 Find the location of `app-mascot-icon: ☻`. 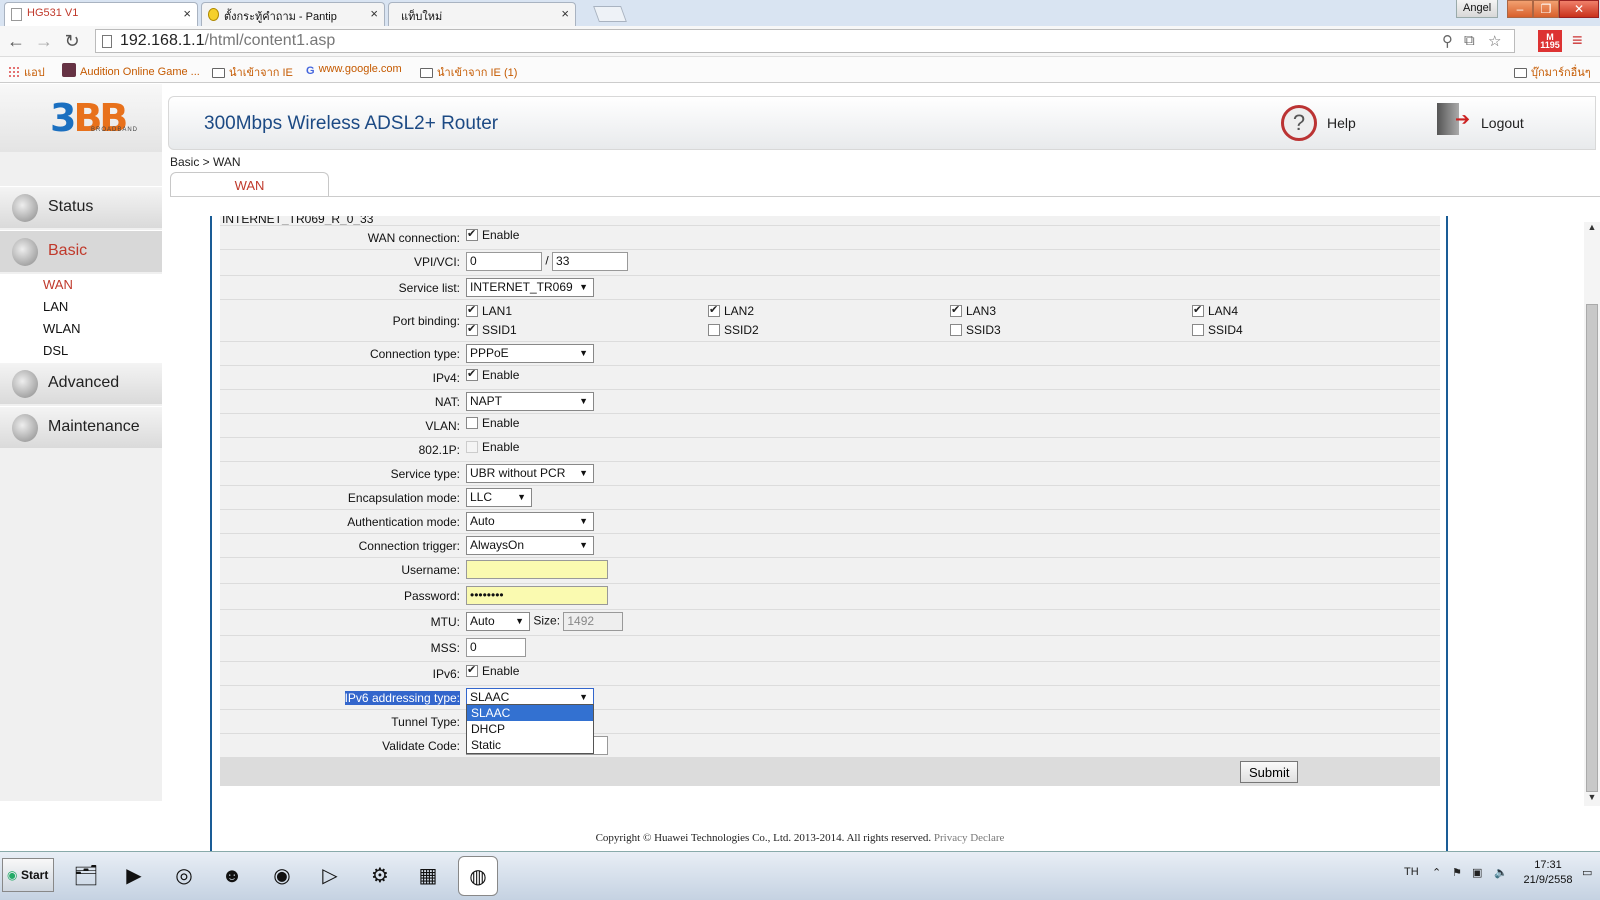

app-mascot-icon: ☻ is located at coordinates (232, 876).